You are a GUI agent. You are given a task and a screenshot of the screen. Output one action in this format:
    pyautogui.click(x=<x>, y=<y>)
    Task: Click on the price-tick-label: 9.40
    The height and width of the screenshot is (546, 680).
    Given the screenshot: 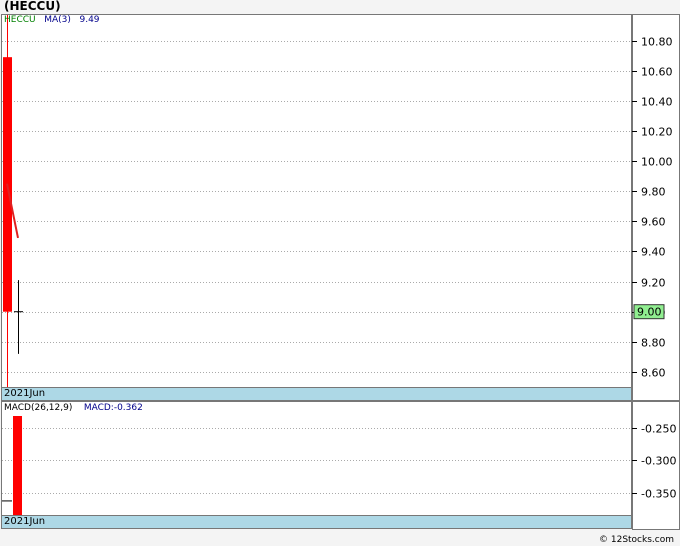 What is the action you would take?
    pyautogui.click(x=653, y=252)
    